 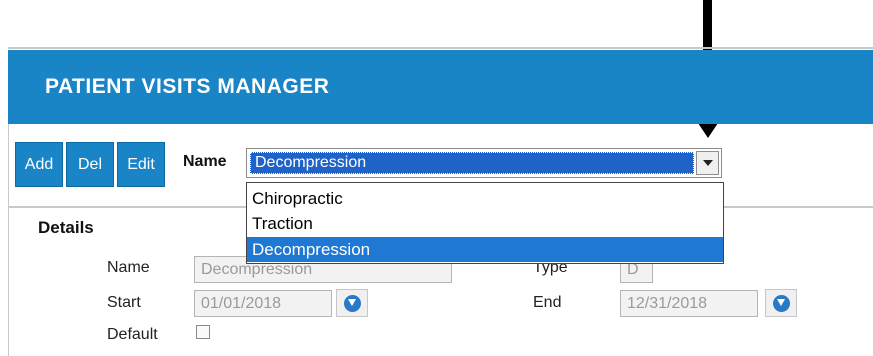 I want to click on dropdown-option-chiropractic: Chiropractic, so click(x=485, y=198).